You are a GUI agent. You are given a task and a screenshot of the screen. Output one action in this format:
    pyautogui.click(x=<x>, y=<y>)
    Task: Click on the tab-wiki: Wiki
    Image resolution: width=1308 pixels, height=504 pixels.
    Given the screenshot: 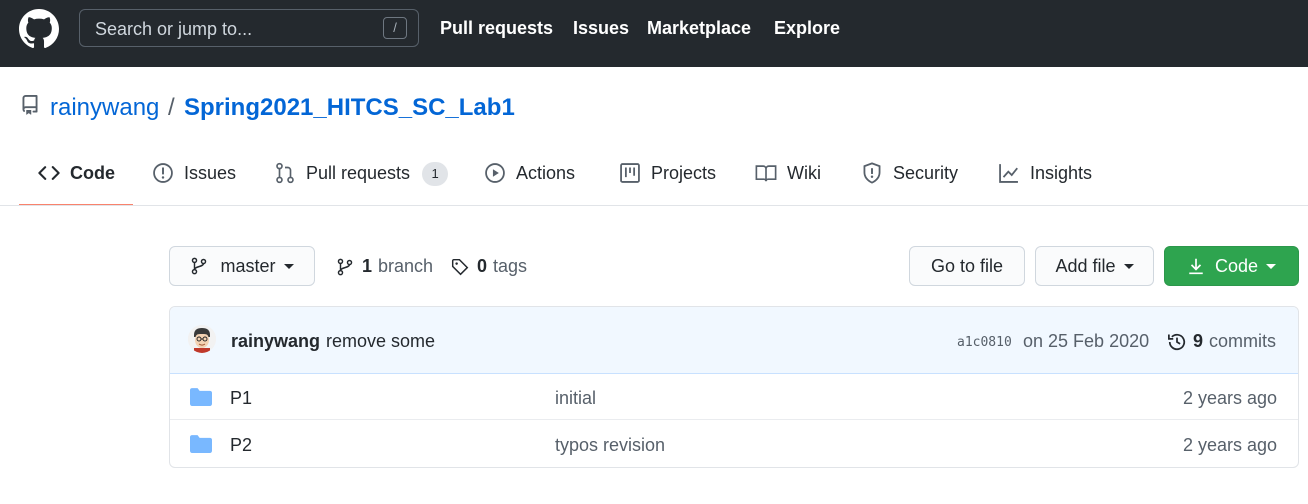 What is the action you would take?
    pyautogui.click(x=788, y=184)
    